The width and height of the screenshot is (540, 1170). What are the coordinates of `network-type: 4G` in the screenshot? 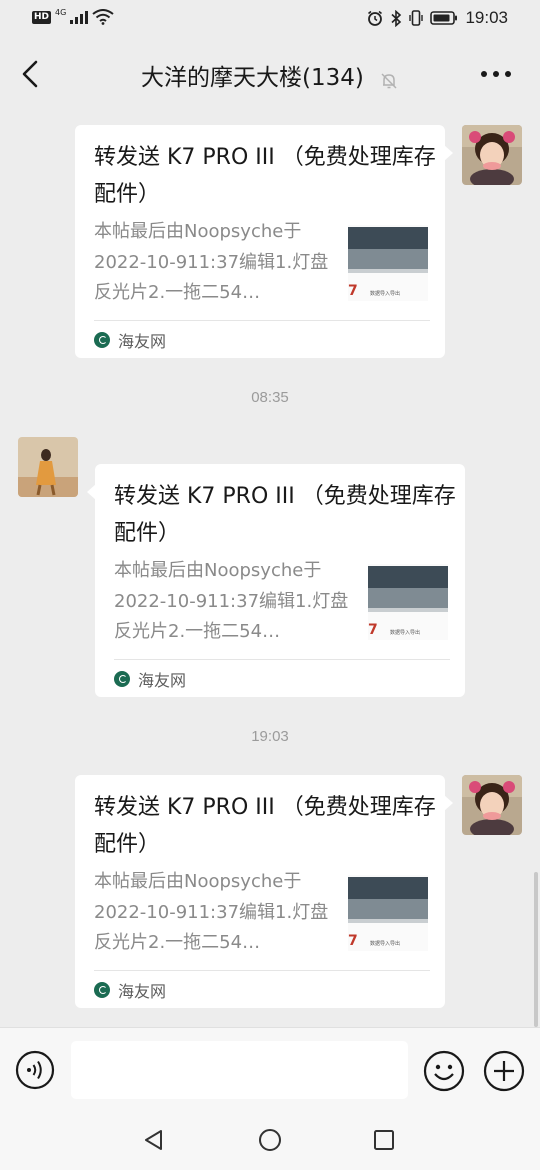 It's located at (61, 12).